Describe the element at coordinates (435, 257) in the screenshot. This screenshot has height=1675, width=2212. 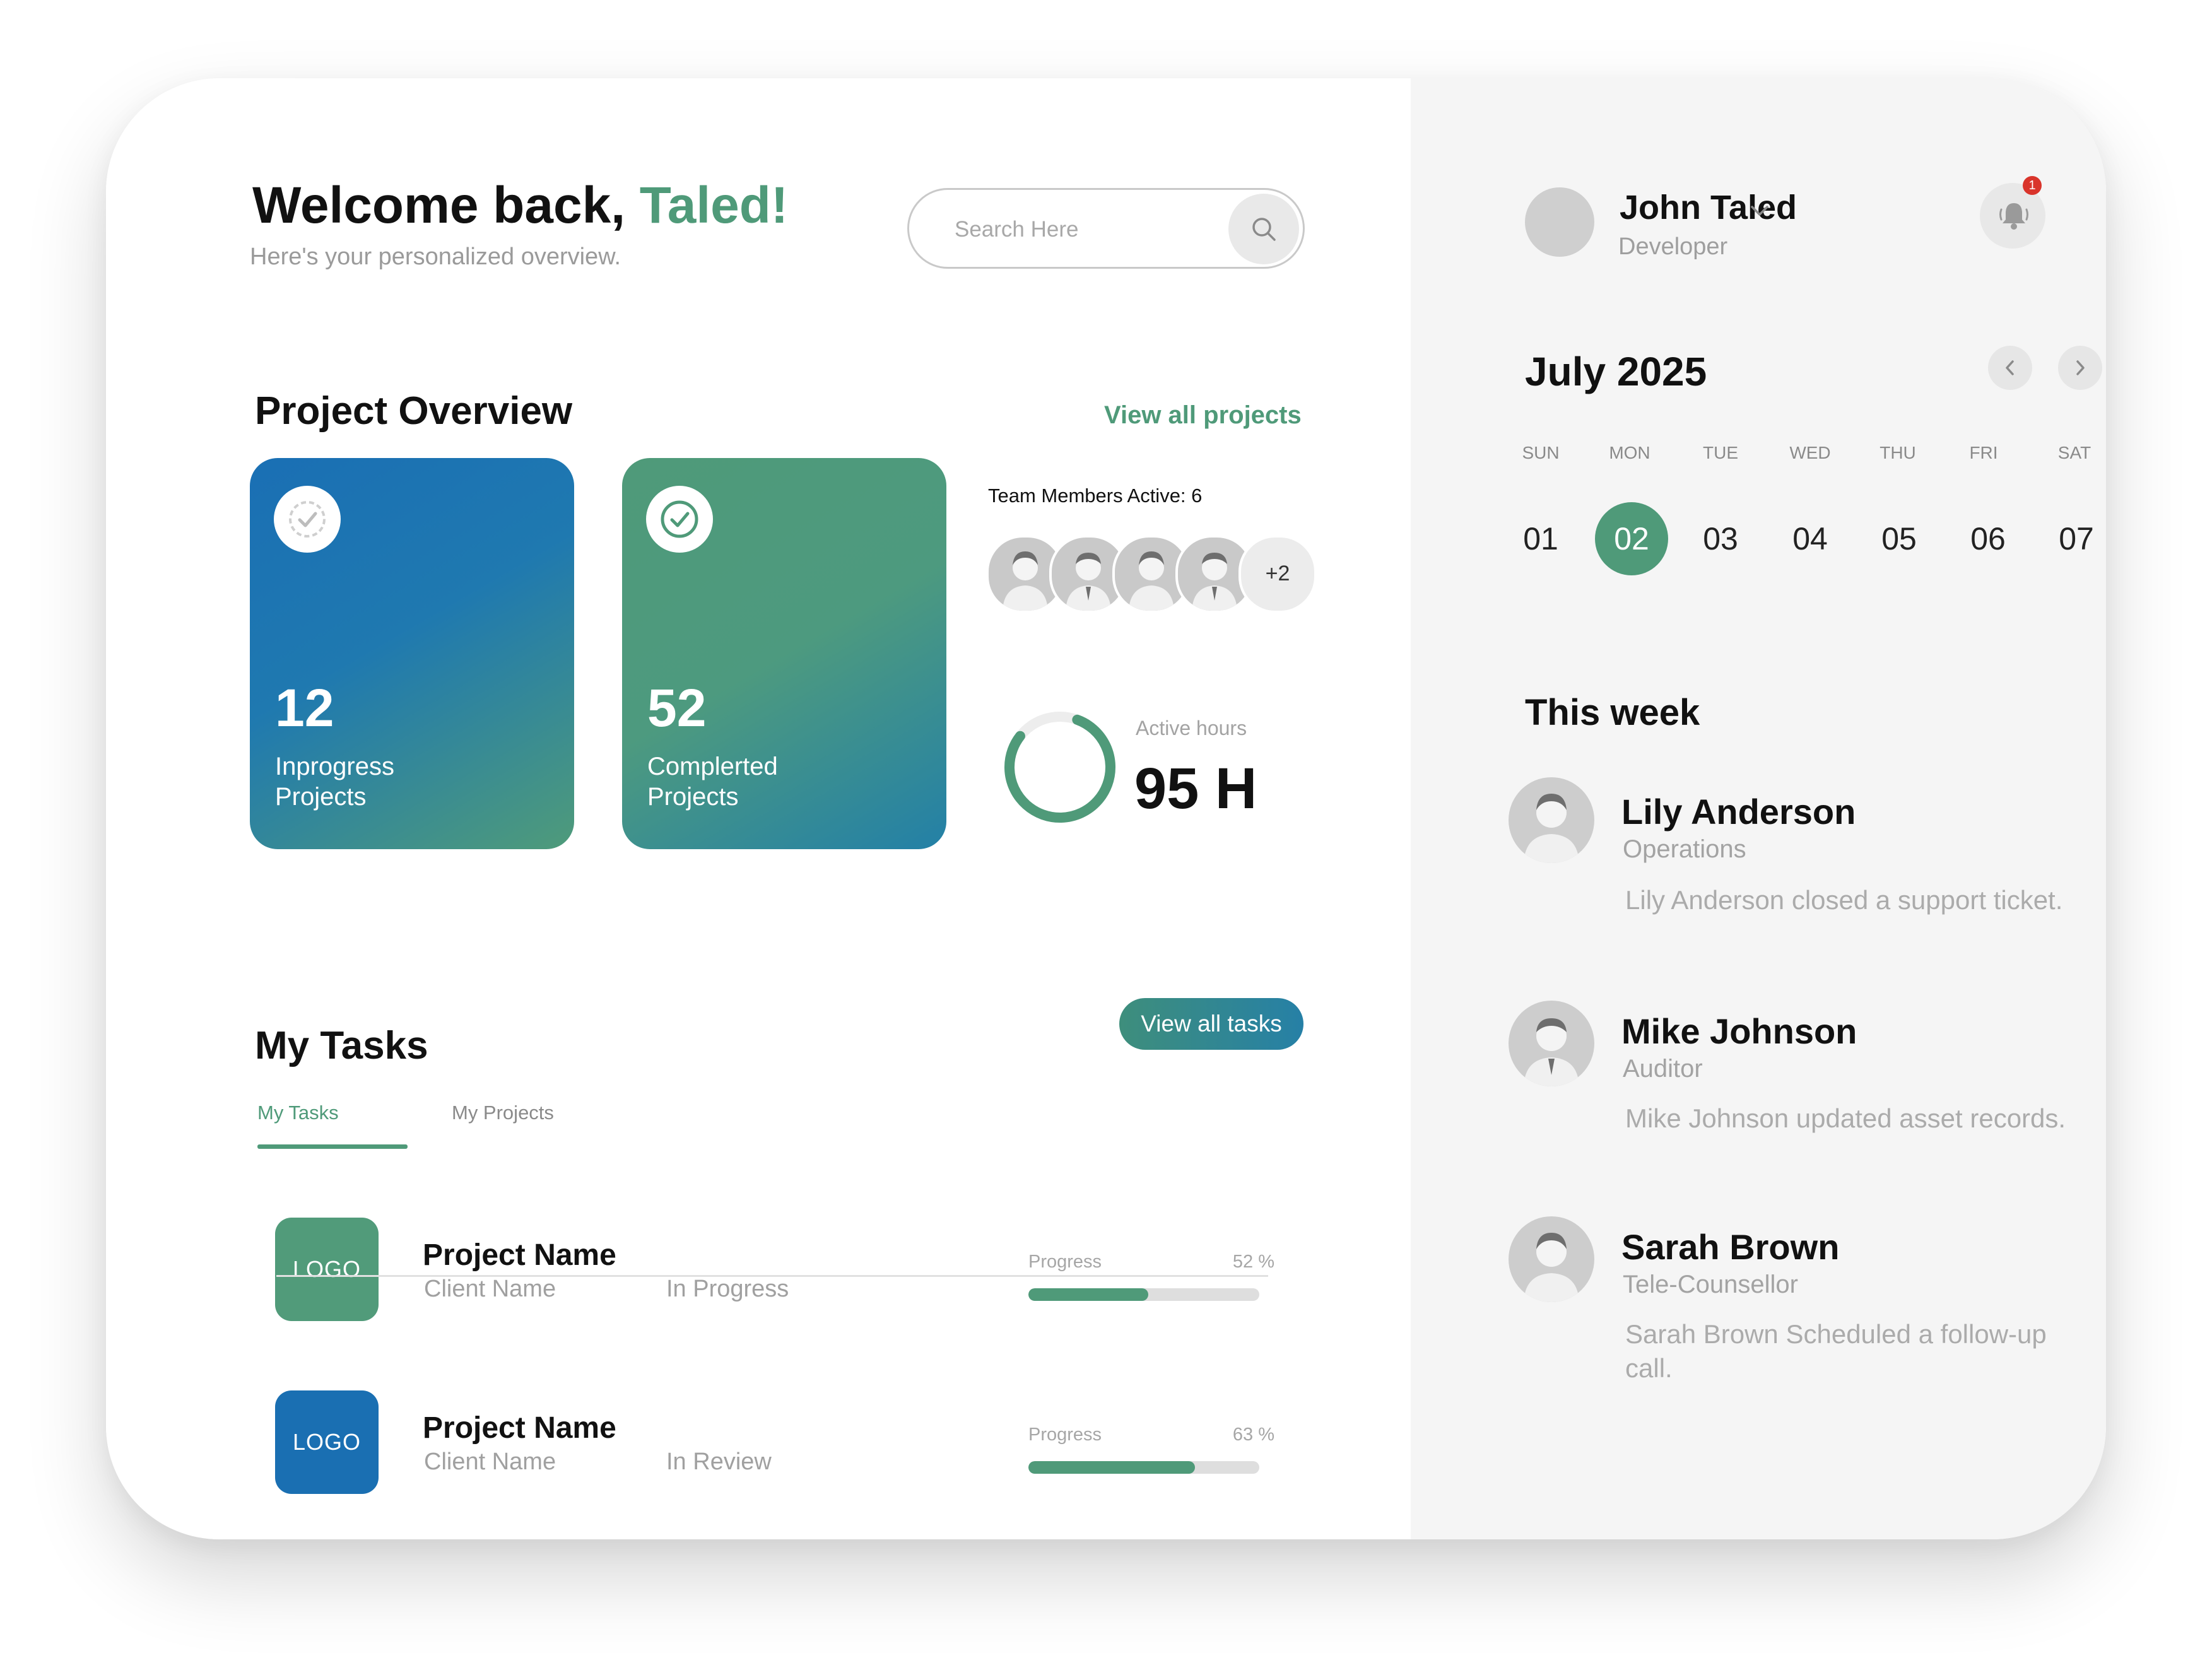
I see `welcome-subtitle: Here's your personalized overview.` at that location.